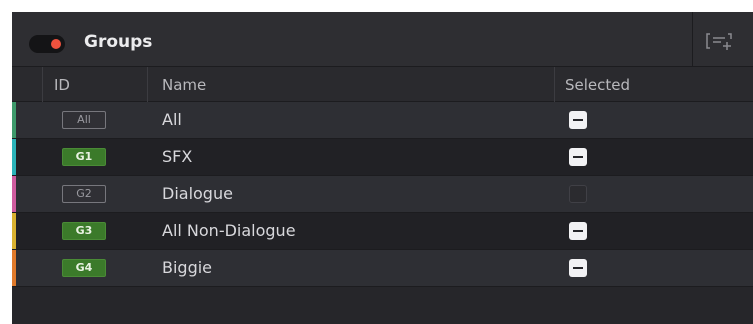 This screenshot has height=324, width=753. Describe the element at coordinates (84, 231) in the screenshot. I see `group-id-badge: G3` at that location.